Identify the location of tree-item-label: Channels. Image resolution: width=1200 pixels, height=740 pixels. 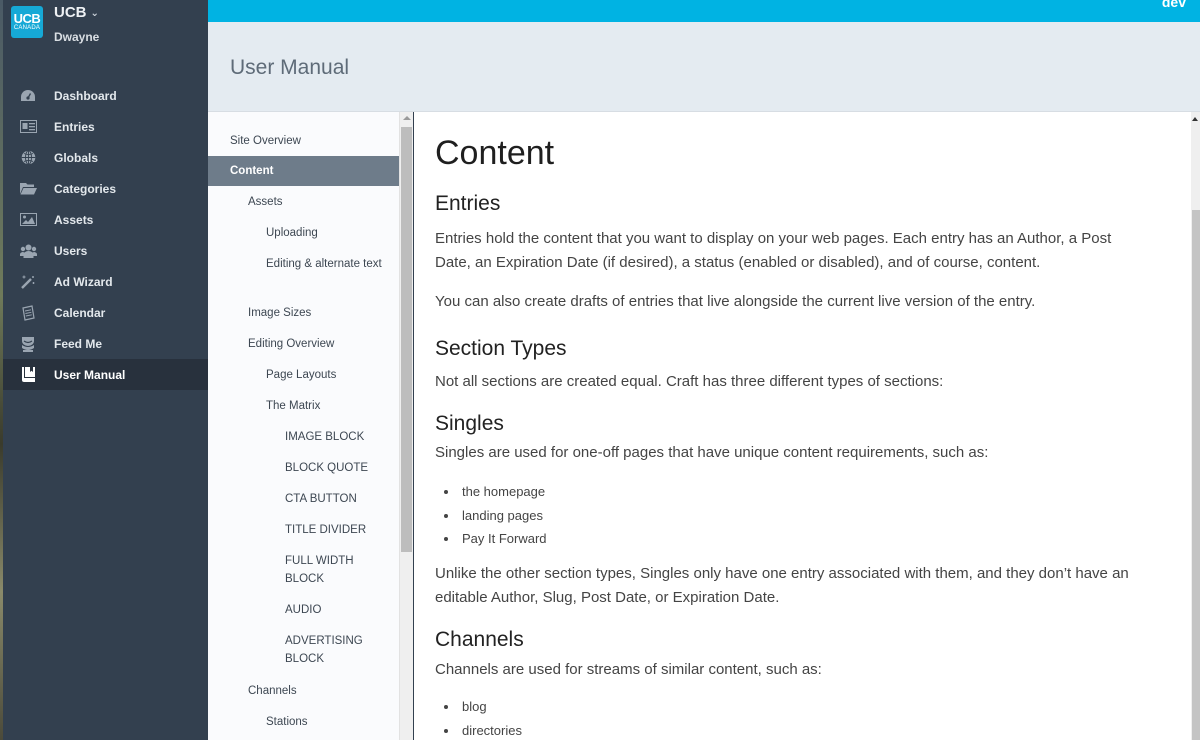
(272, 691).